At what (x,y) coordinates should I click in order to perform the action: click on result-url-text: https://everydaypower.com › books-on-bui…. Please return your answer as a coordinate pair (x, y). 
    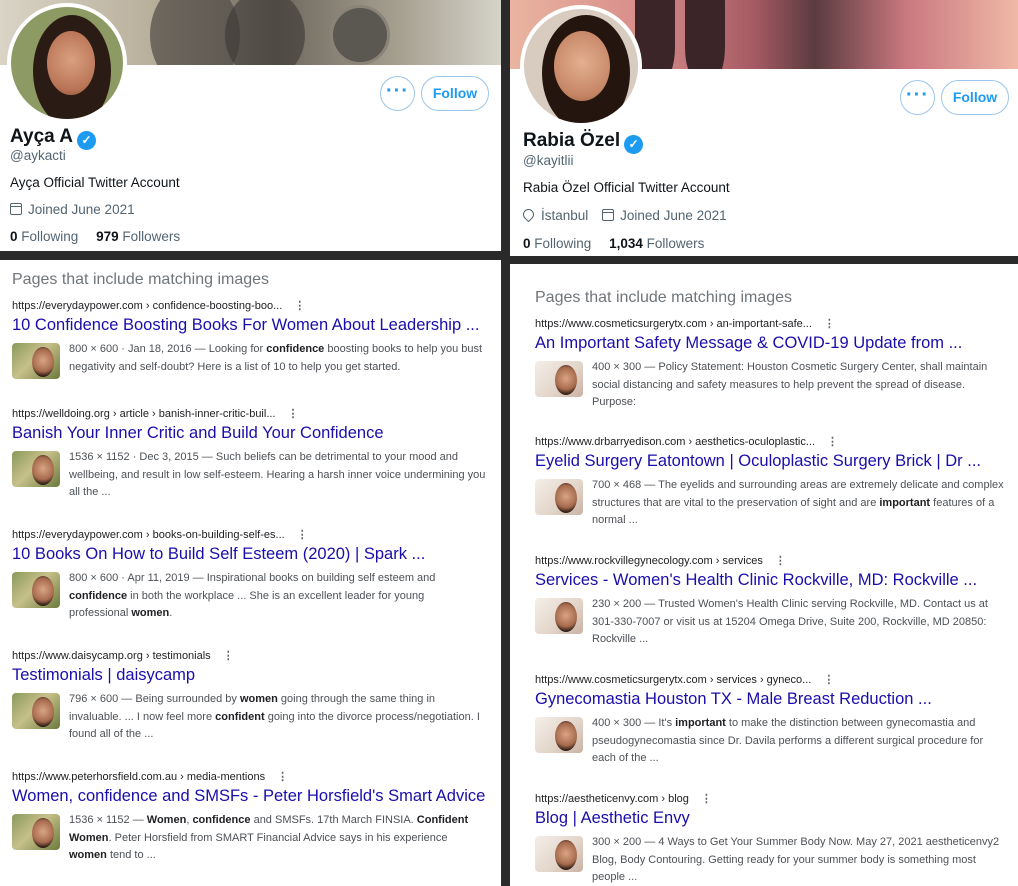
    Looking at the image, I should click on (148, 535).